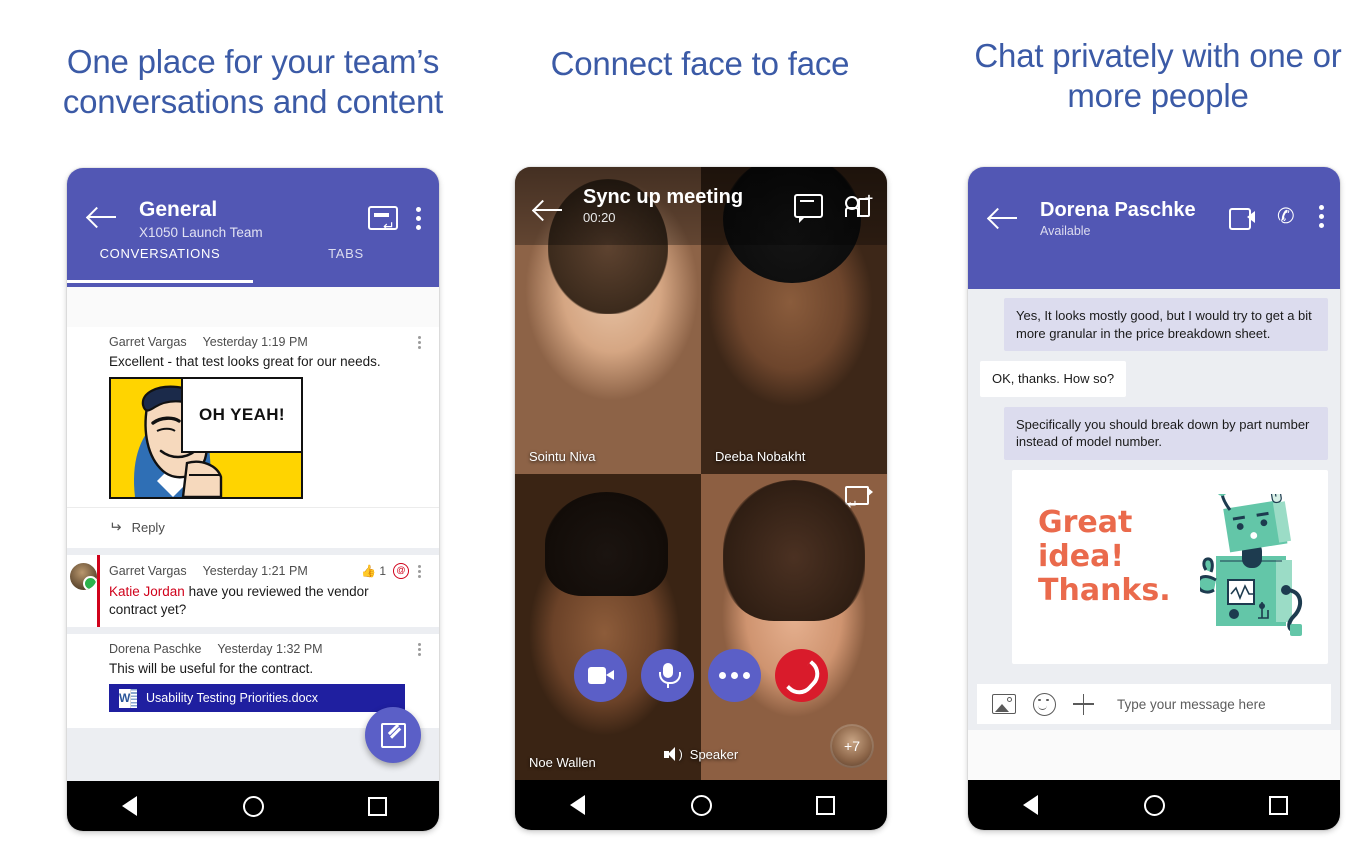 The width and height of the screenshot is (1363, 856). I want to click on message-composer: Type your message here, so click(1154, 704).